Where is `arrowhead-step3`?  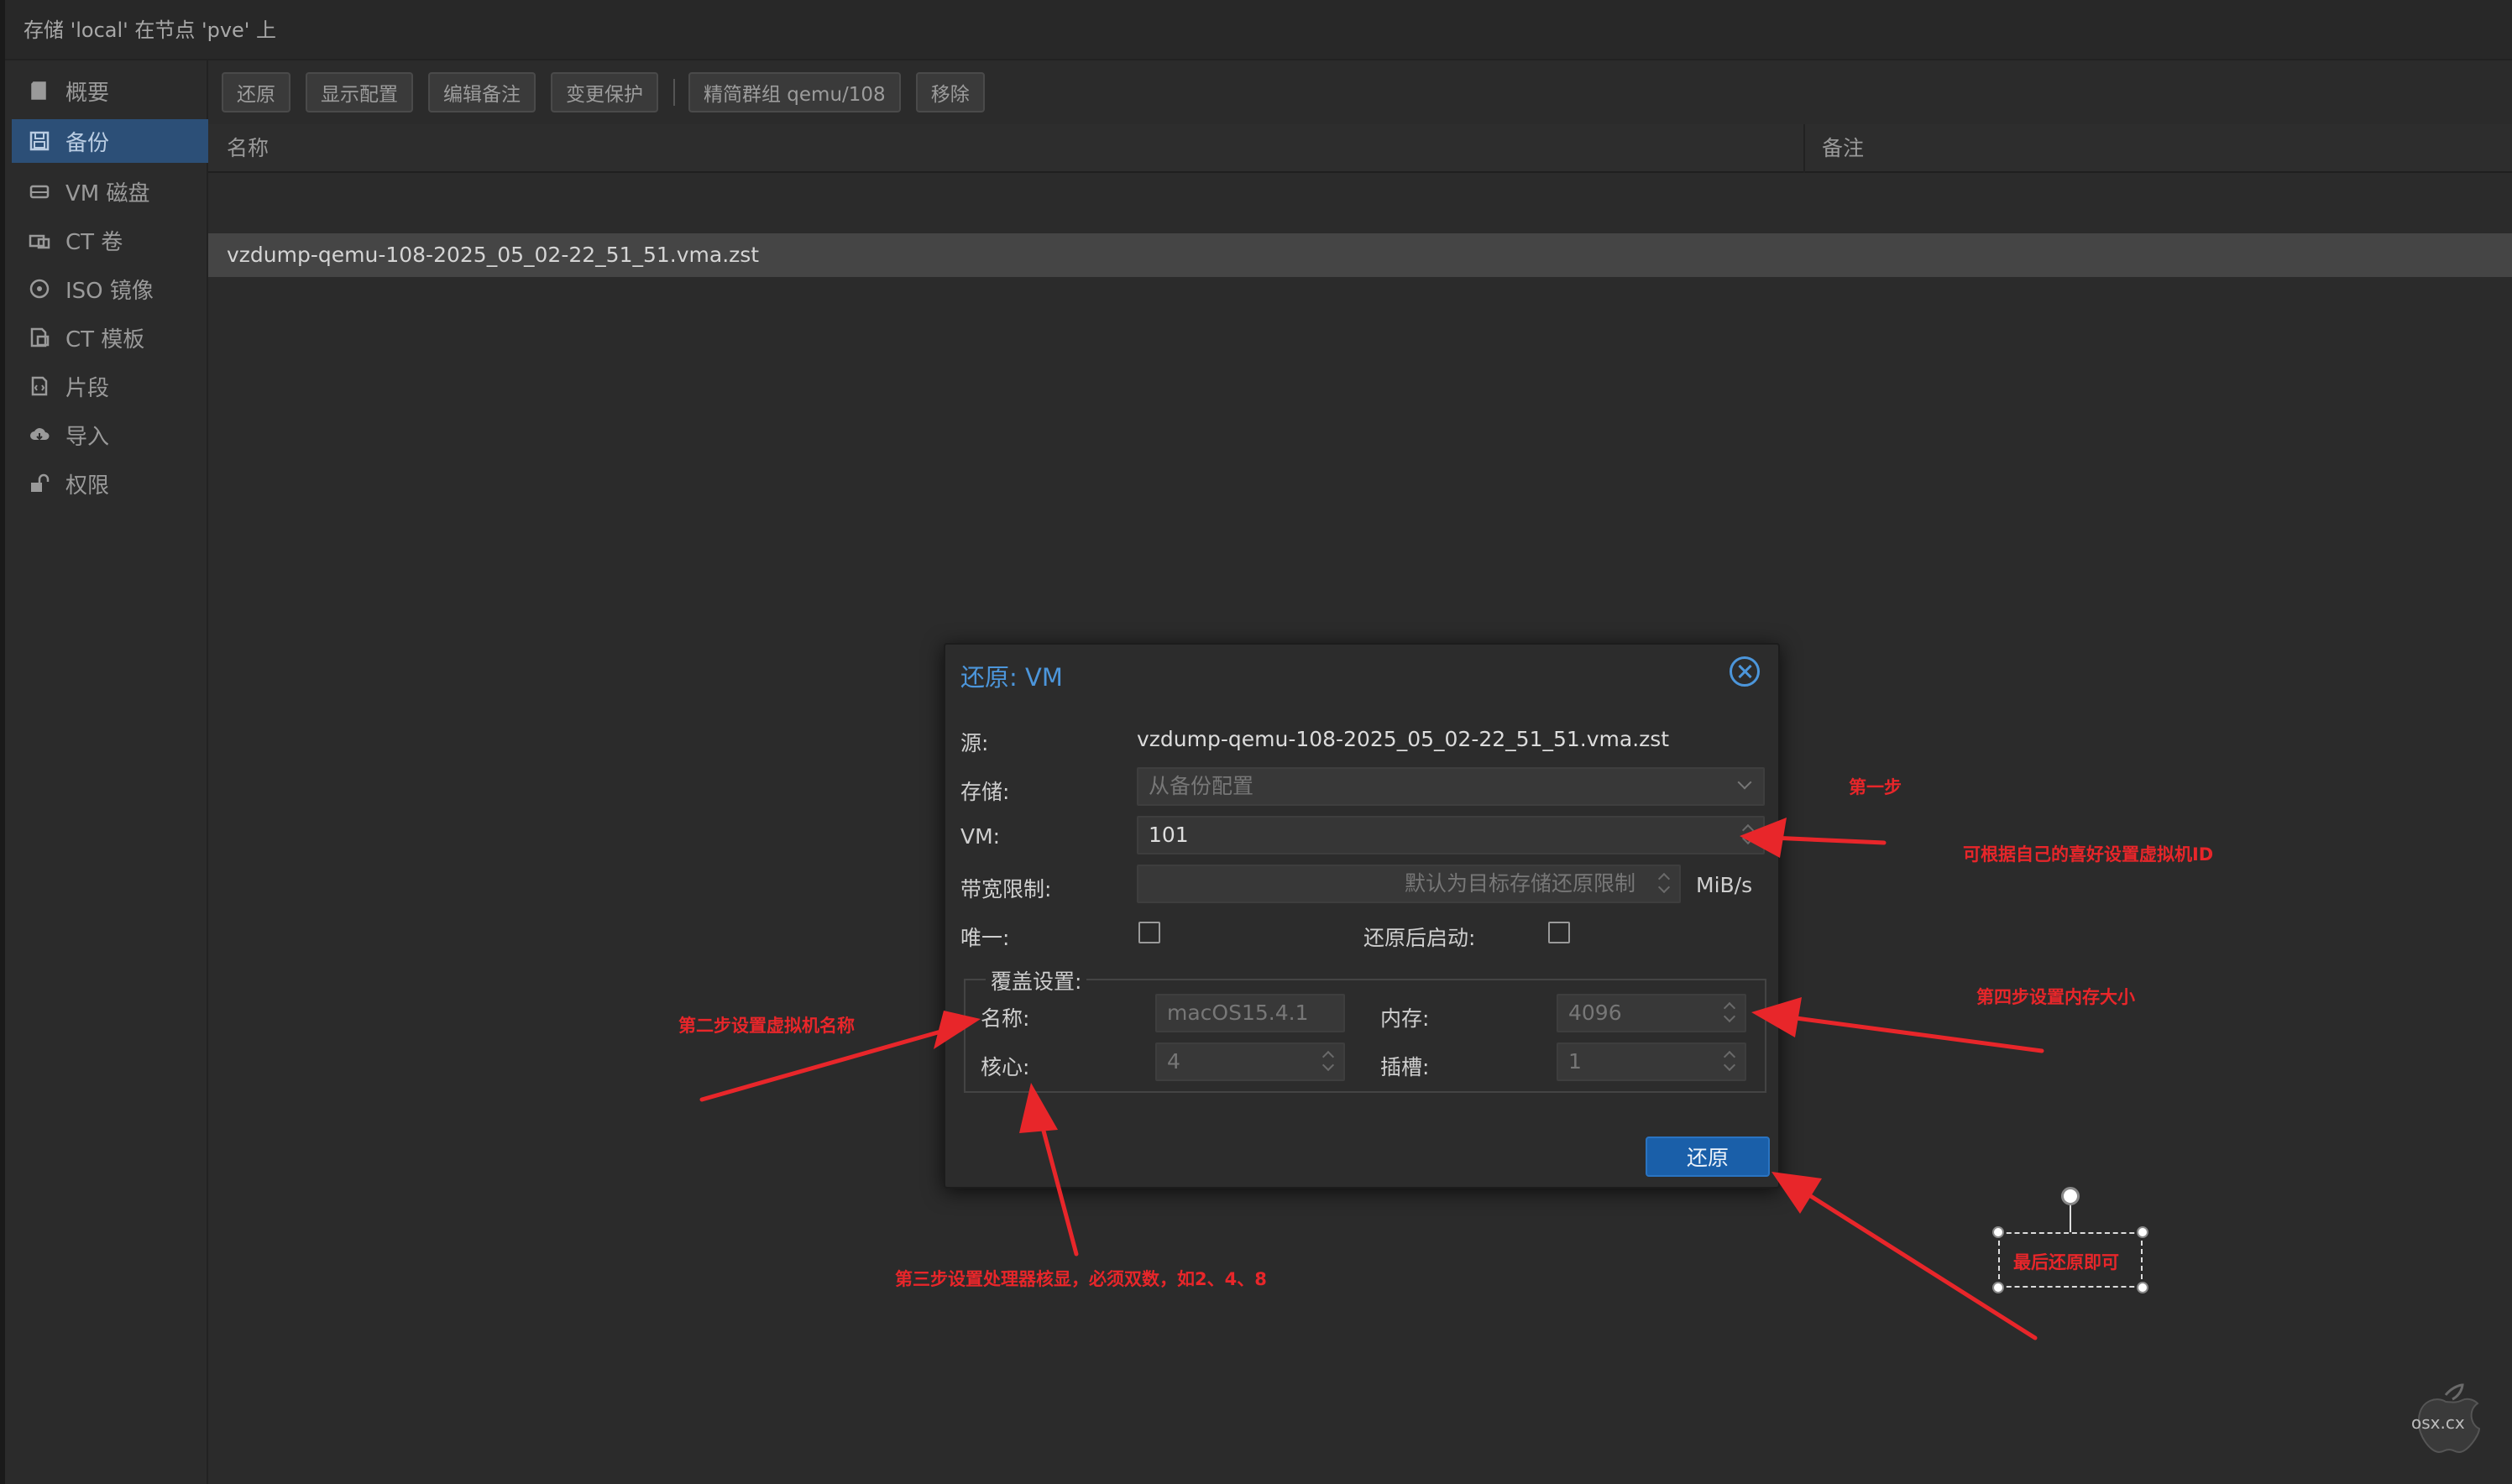
arrowhead-step3 is located at coordinates (1038, 1108).